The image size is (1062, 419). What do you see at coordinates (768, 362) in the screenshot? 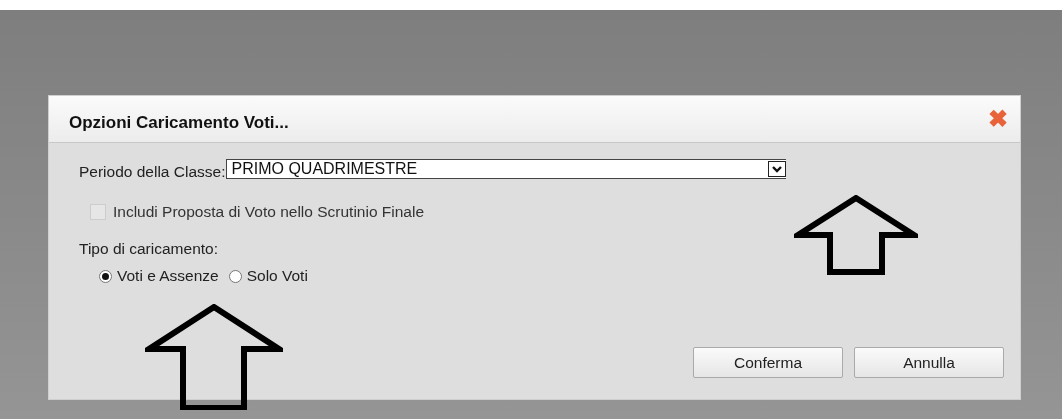
I see `dialog-button: Conferma` at bounding box center [768, 362].